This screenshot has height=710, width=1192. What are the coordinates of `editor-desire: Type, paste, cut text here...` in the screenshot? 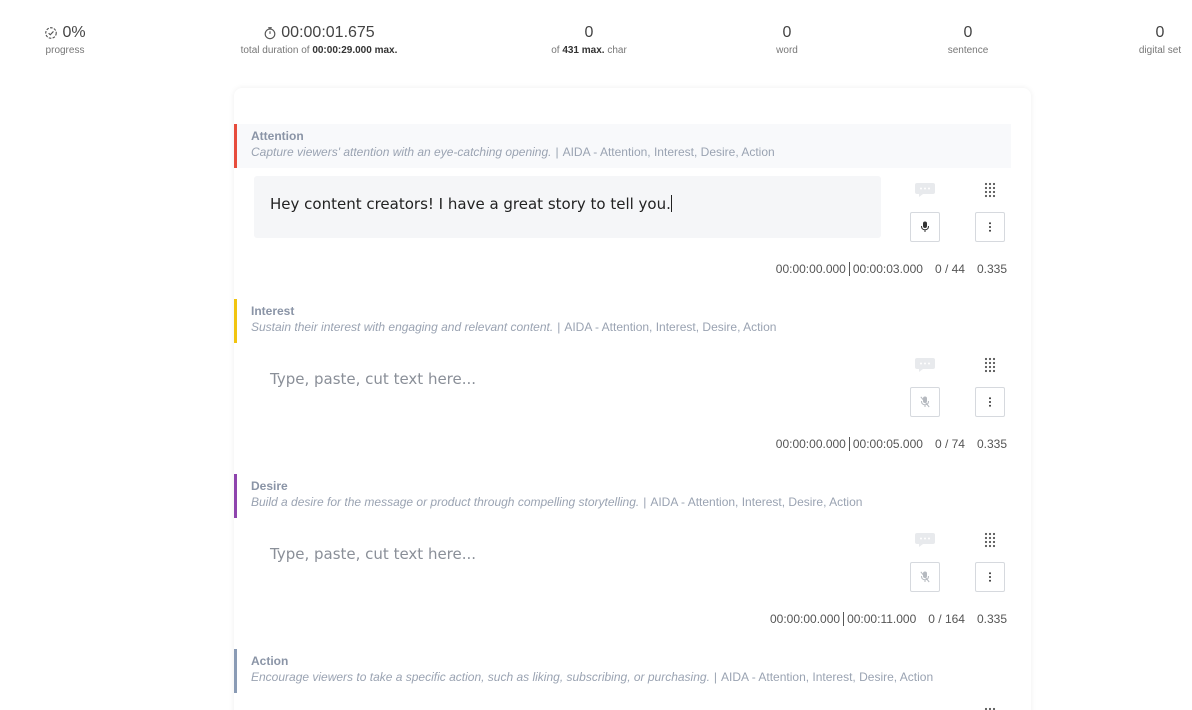 It's located at (567, 557).